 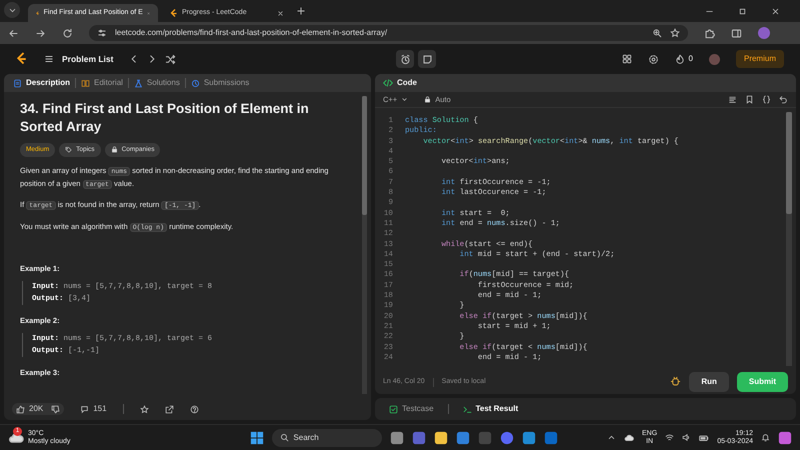 I want to click on speaker-icon, so click(x=687, y=437).